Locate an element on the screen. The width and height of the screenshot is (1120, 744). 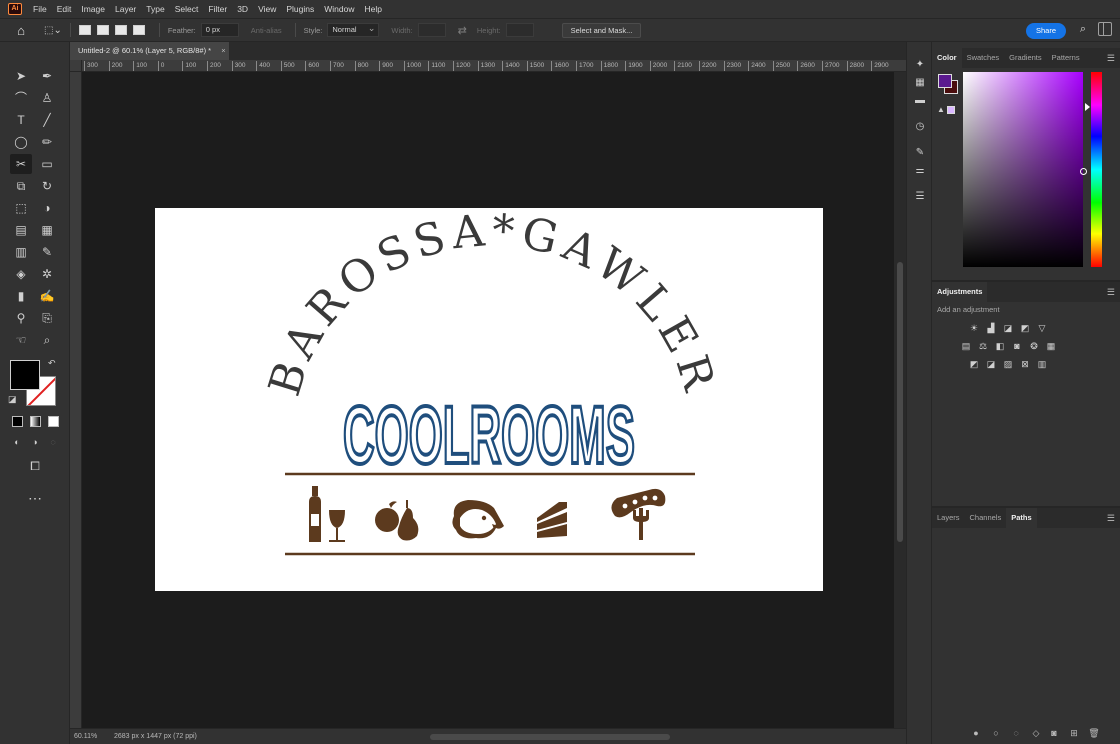
rectangle-tool-icon: ▭ is located at coordinates (47, 164).